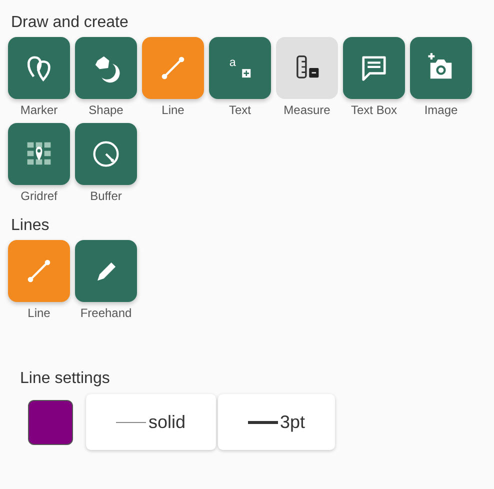 The image size is (494, 489). Describe the element at coordinates (441, 110) in the screenshot. I see `tool-label: Image` at that location.